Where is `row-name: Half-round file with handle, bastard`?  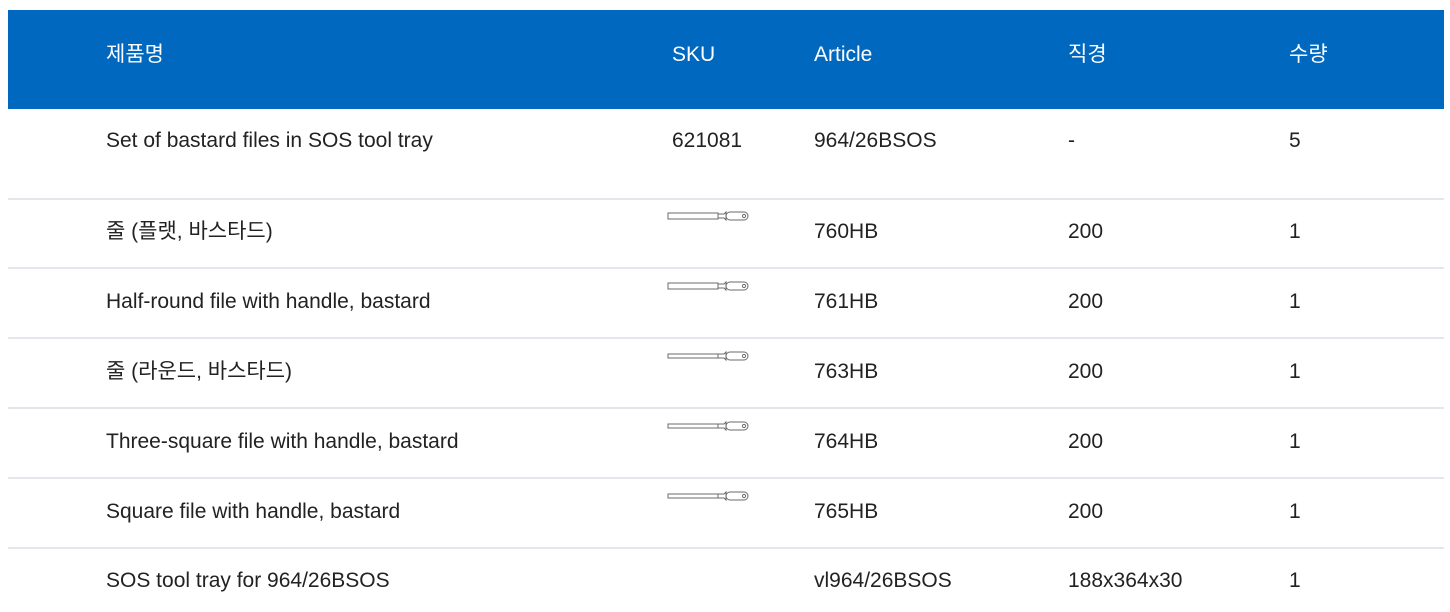
row-name: Half-round file with handle, bastard is located at coordinates (268, 301).